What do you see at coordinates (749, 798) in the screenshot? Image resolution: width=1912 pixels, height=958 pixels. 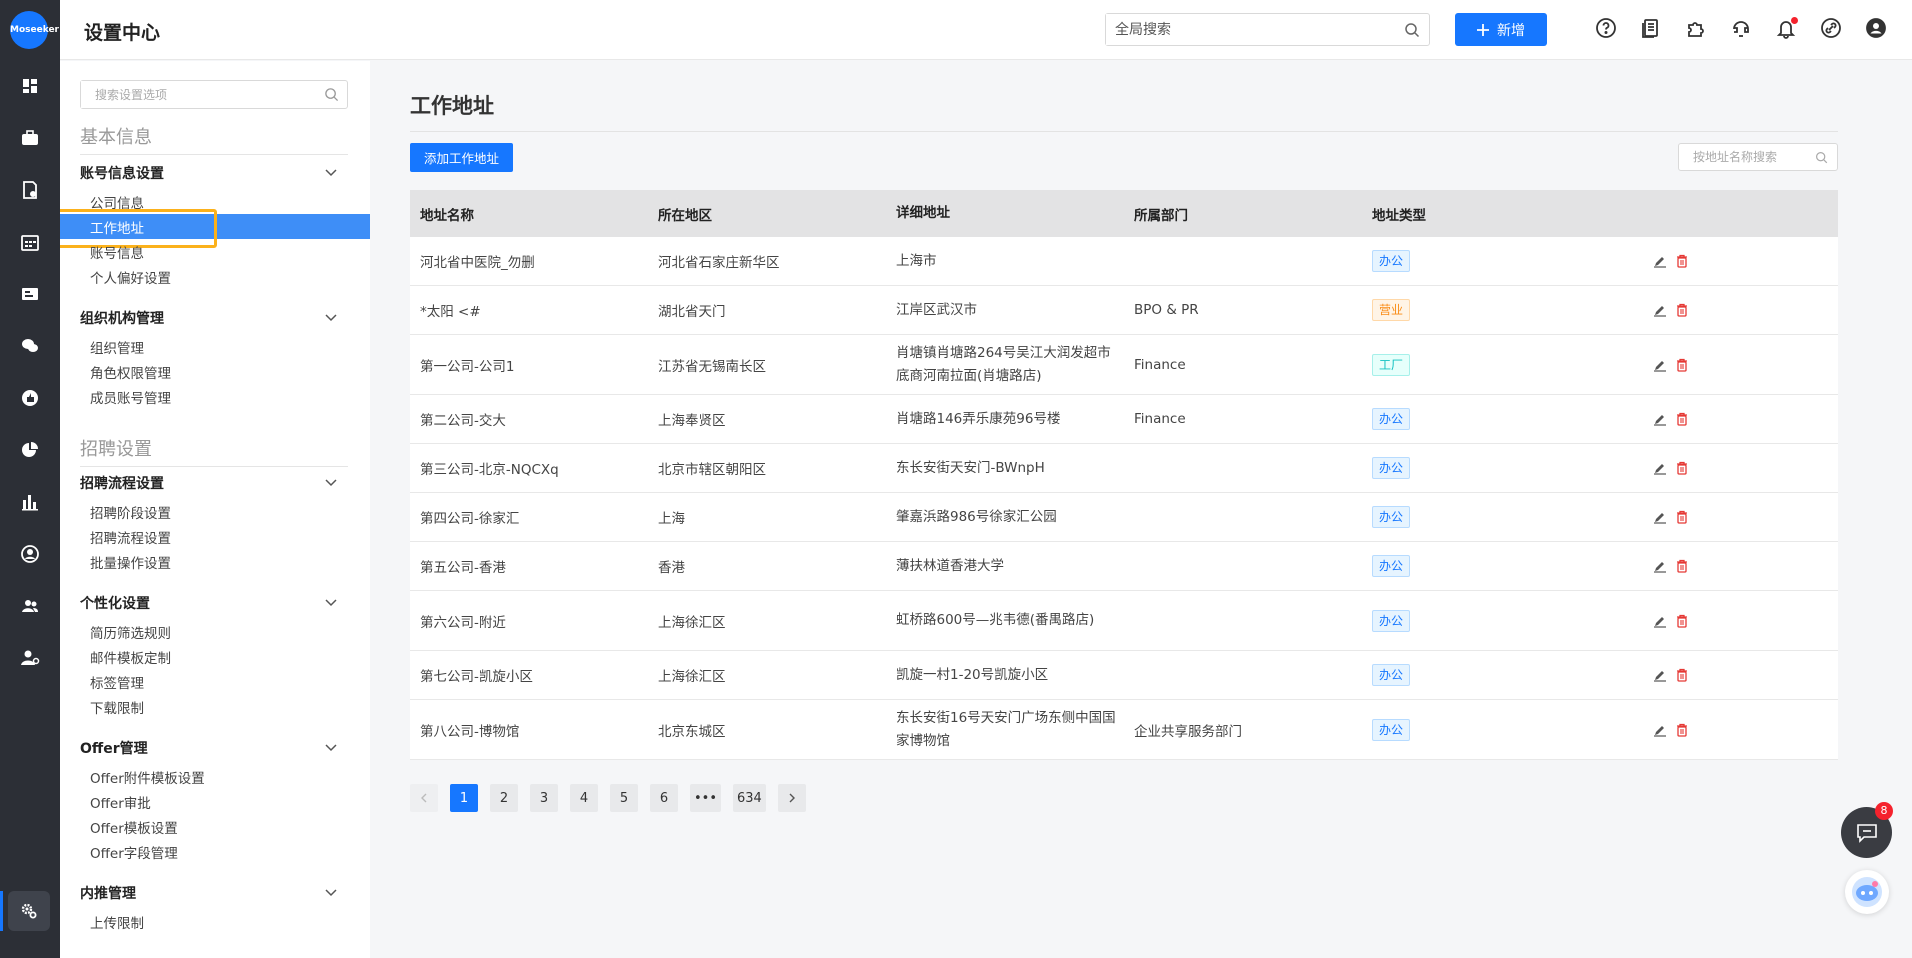 I see `last-page-button: 634` at bounding box center [749, 798].